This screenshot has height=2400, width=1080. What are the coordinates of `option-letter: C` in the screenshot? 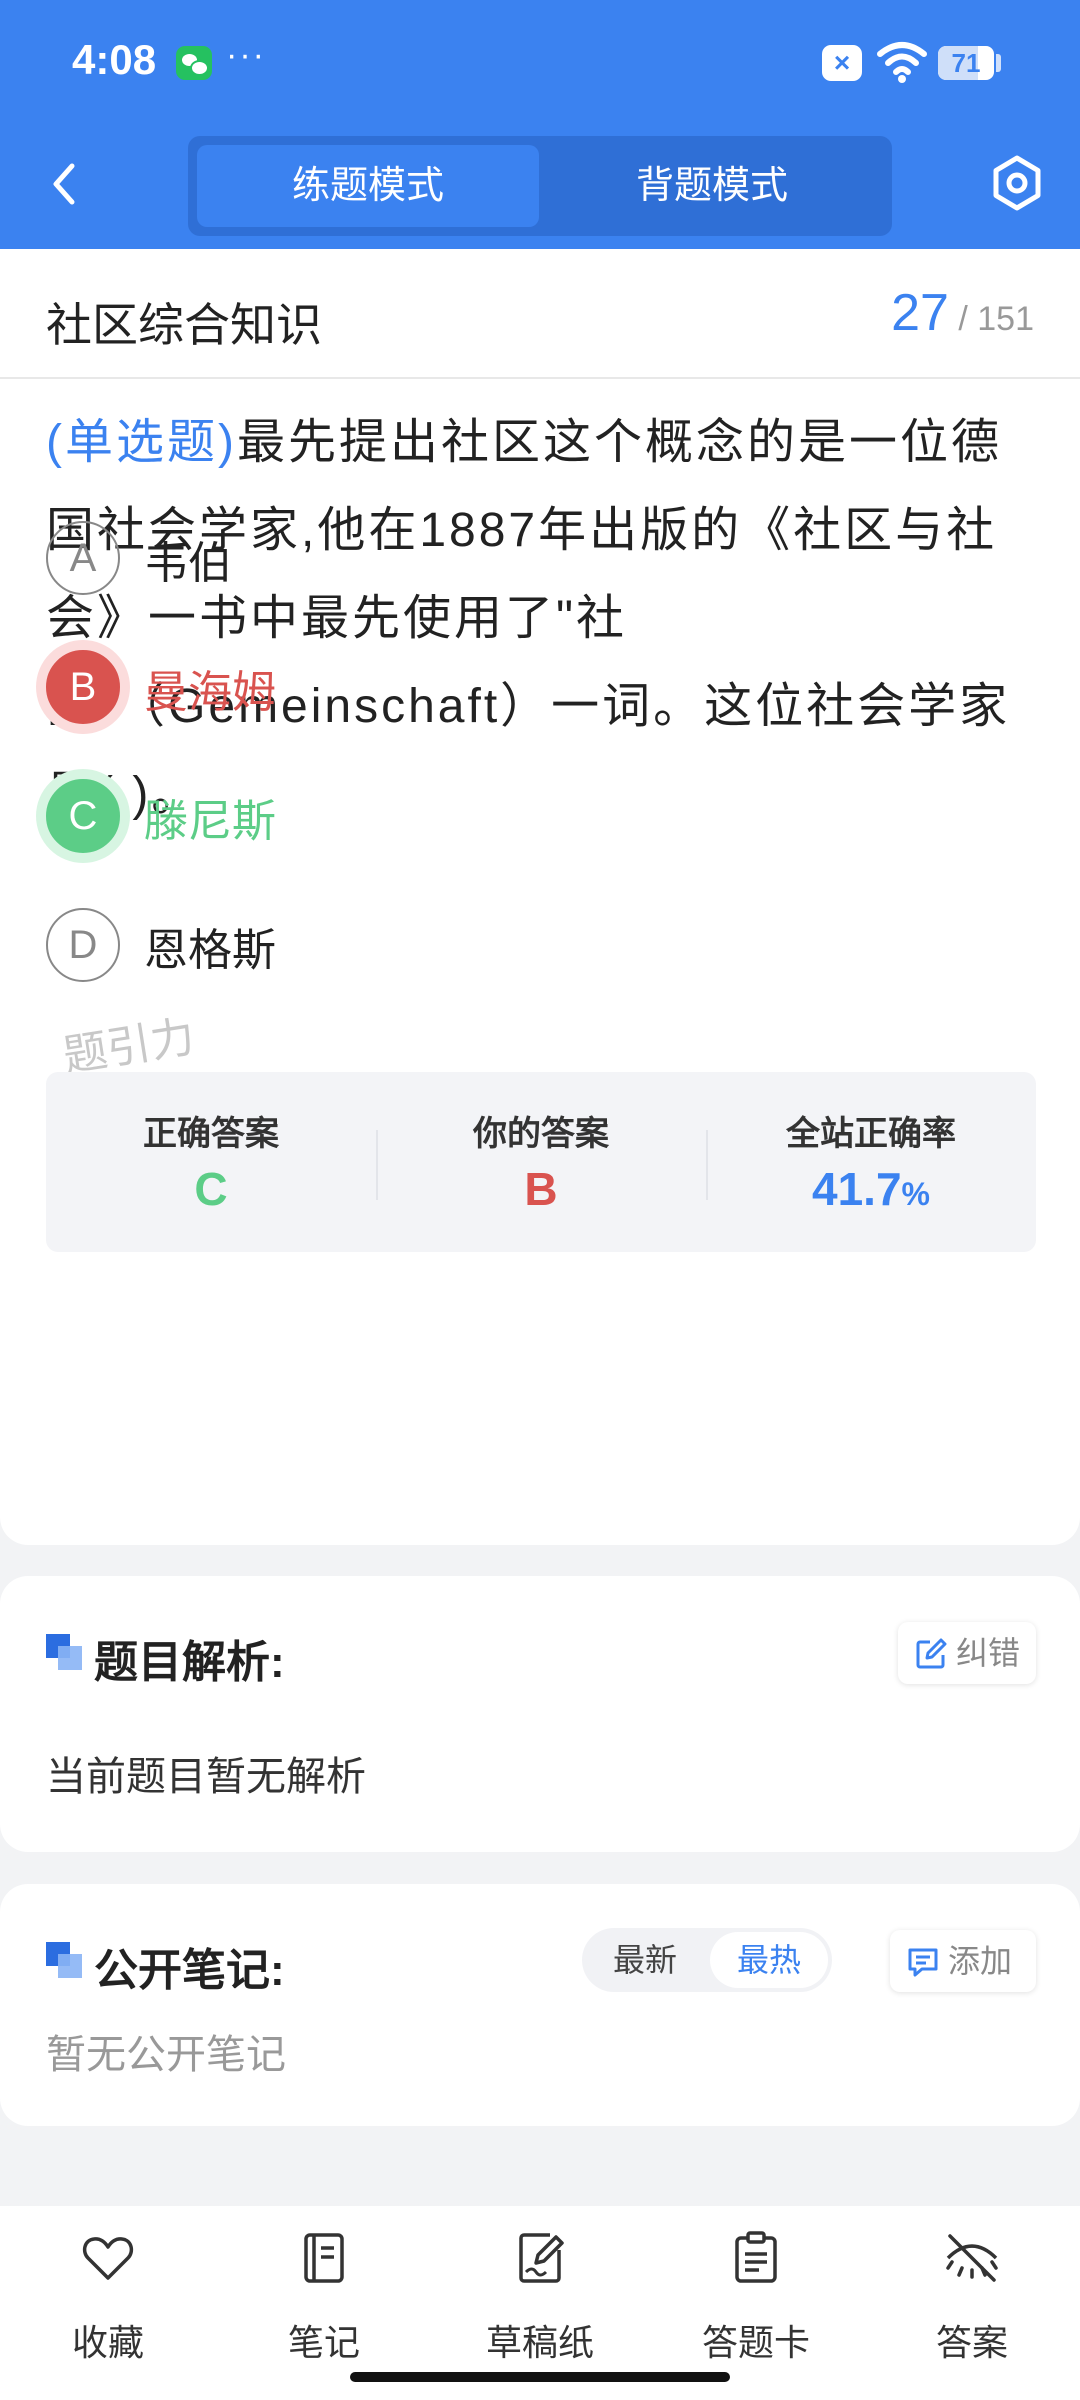 It's located at (83, 816).